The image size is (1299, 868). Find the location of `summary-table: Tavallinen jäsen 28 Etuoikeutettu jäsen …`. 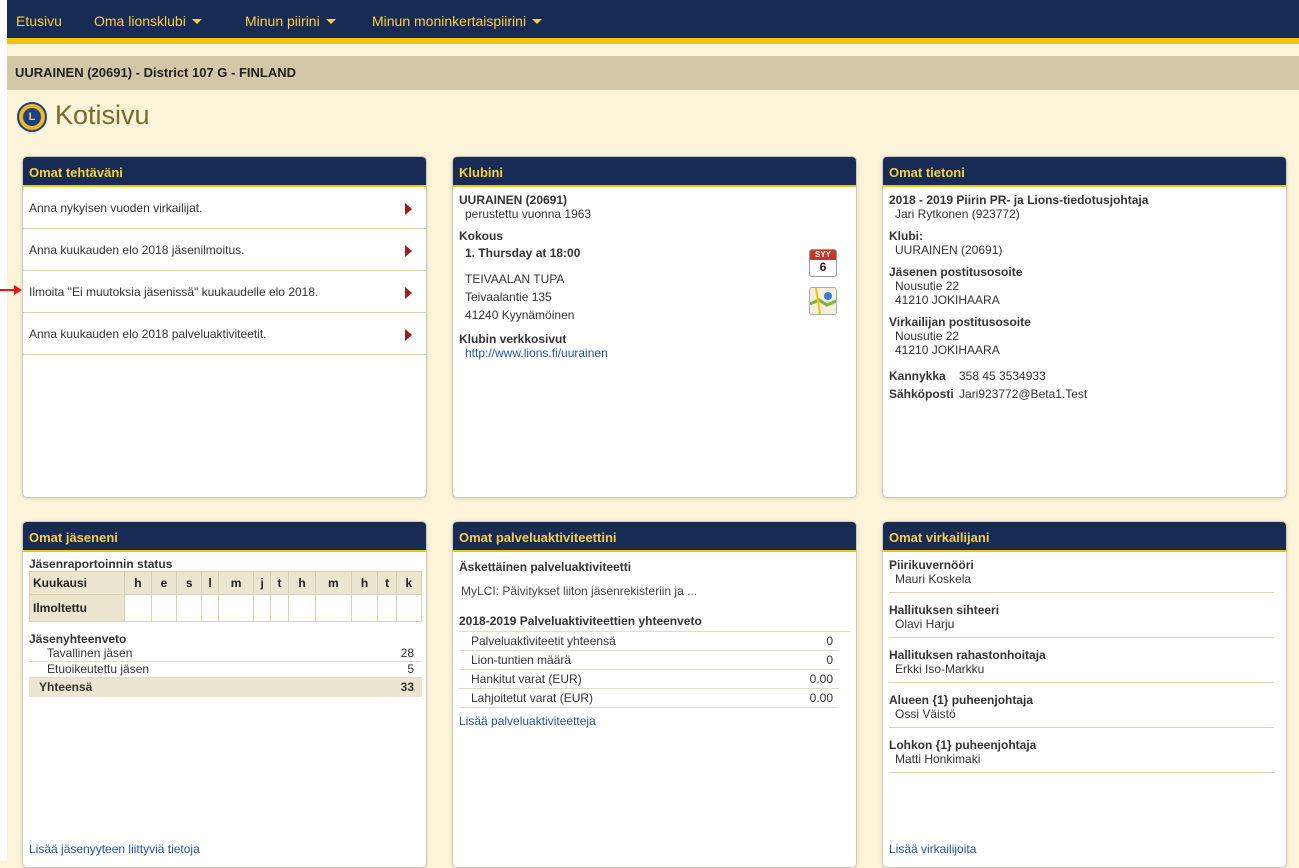

summary-table: Tavallinen jäsen 28 Etuoikeutettu jäsen … is located at coordinates (225, 671).